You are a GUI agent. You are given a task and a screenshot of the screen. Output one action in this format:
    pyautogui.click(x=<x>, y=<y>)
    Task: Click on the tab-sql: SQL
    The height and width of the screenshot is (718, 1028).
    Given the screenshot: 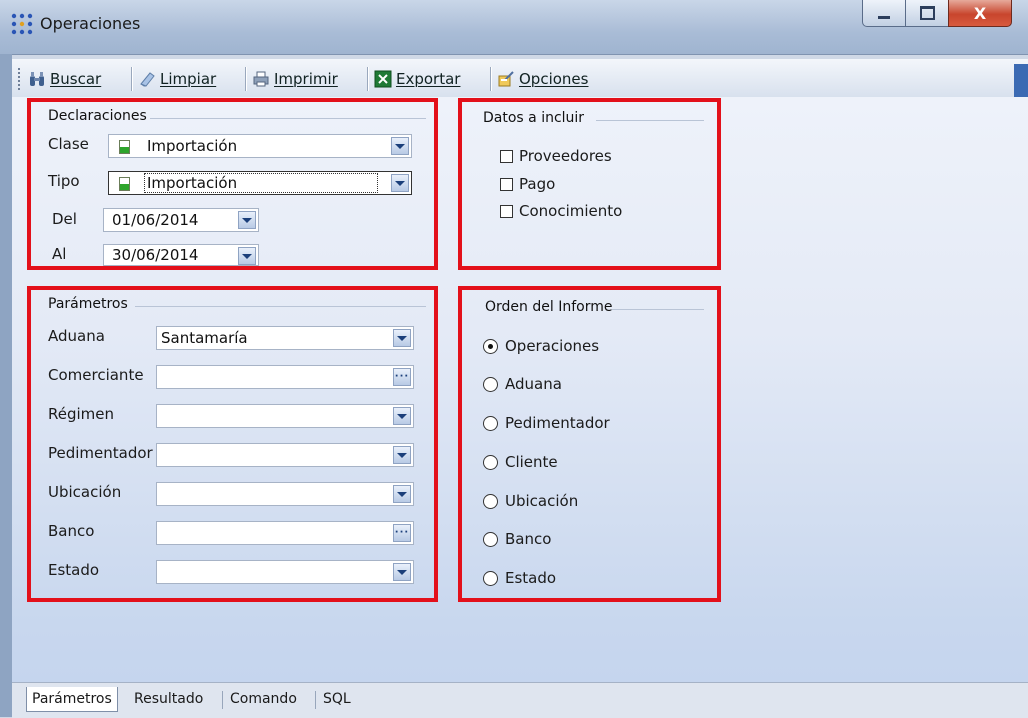 What is the action you would take?
    pyautogui.click(x=337, y=699)
    